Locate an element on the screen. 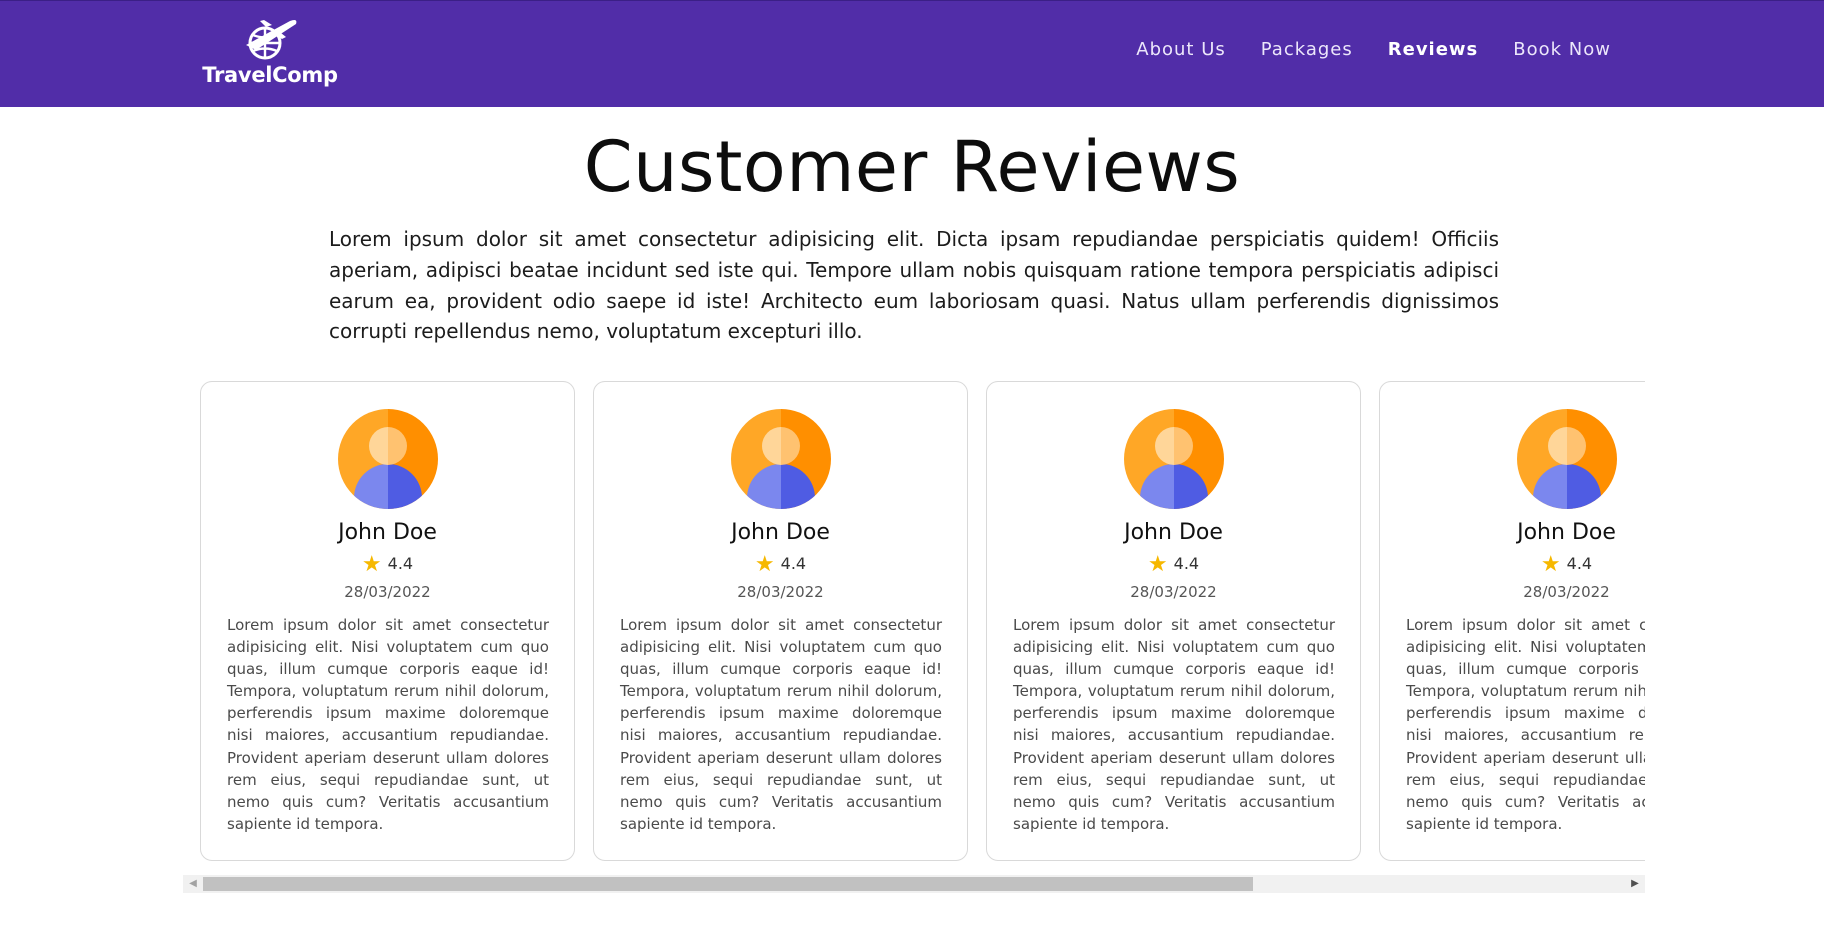  nav-link-packages: Packages is located at coordinates (1307, 49).